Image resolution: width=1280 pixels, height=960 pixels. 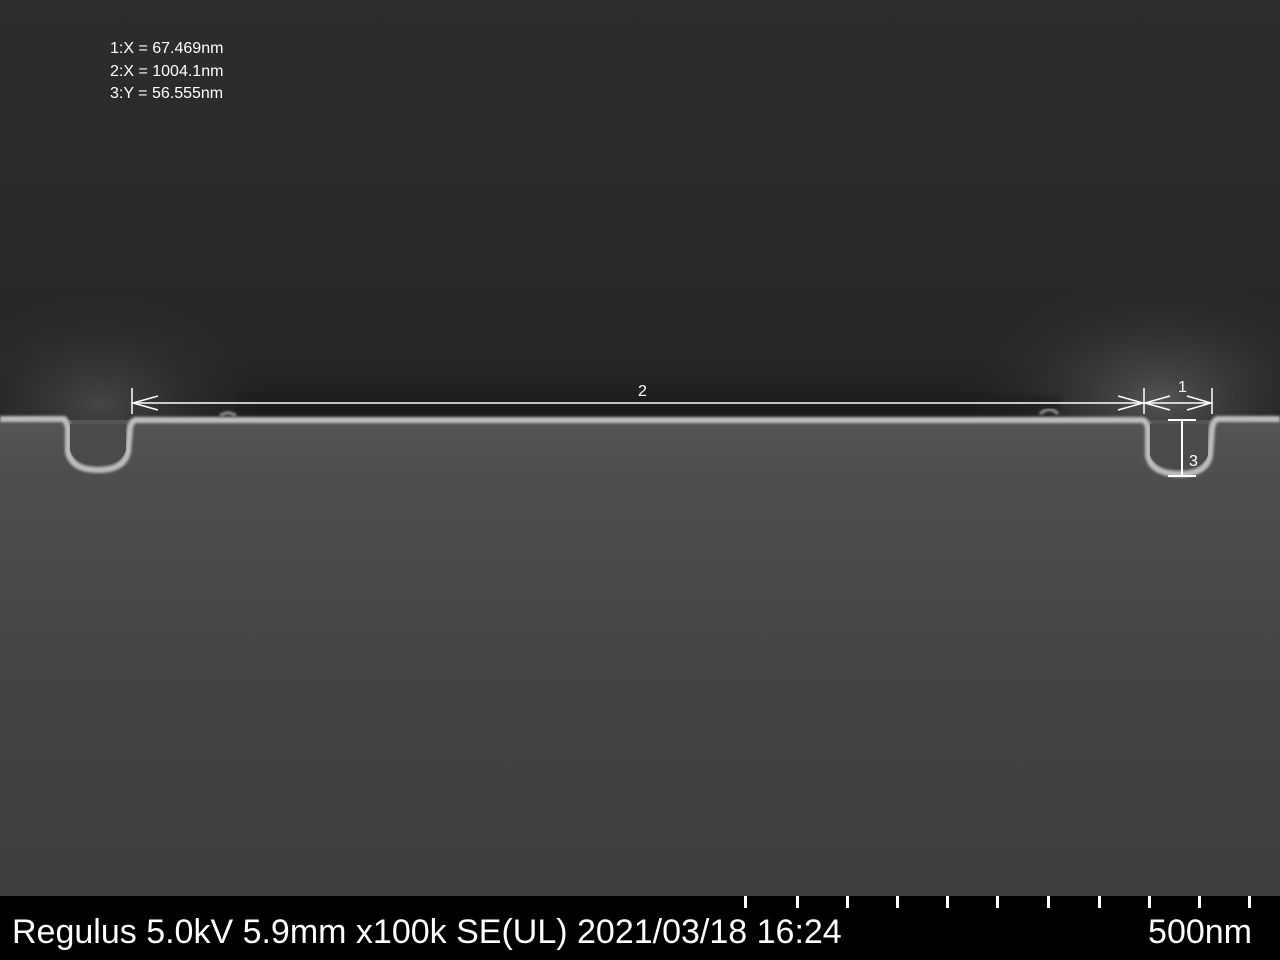 I want to click on marker-3-label: 3, so click(x=1193, y=461).